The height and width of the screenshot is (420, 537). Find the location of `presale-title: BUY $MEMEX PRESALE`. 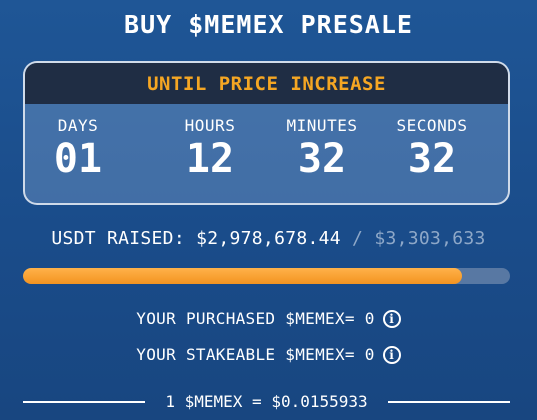

presale-title: BUY $MEMEX PRESALE is located at coordinates (268, 24).